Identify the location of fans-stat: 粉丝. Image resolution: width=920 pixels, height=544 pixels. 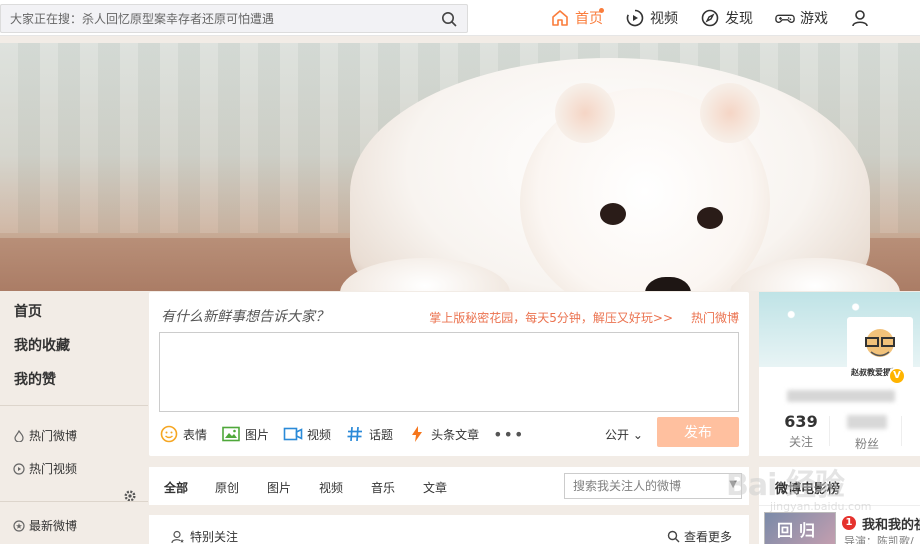
(867, 432).